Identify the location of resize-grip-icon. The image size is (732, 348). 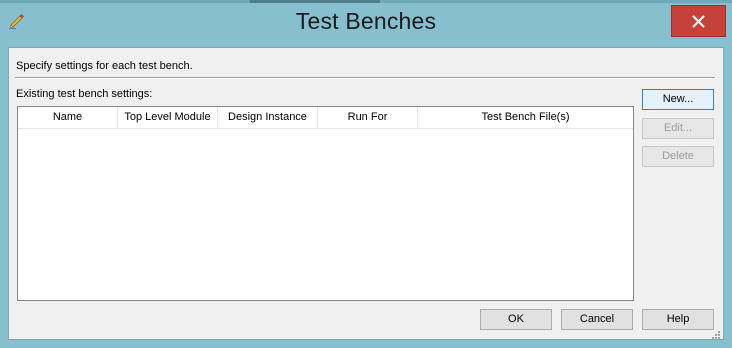
(716, 333).